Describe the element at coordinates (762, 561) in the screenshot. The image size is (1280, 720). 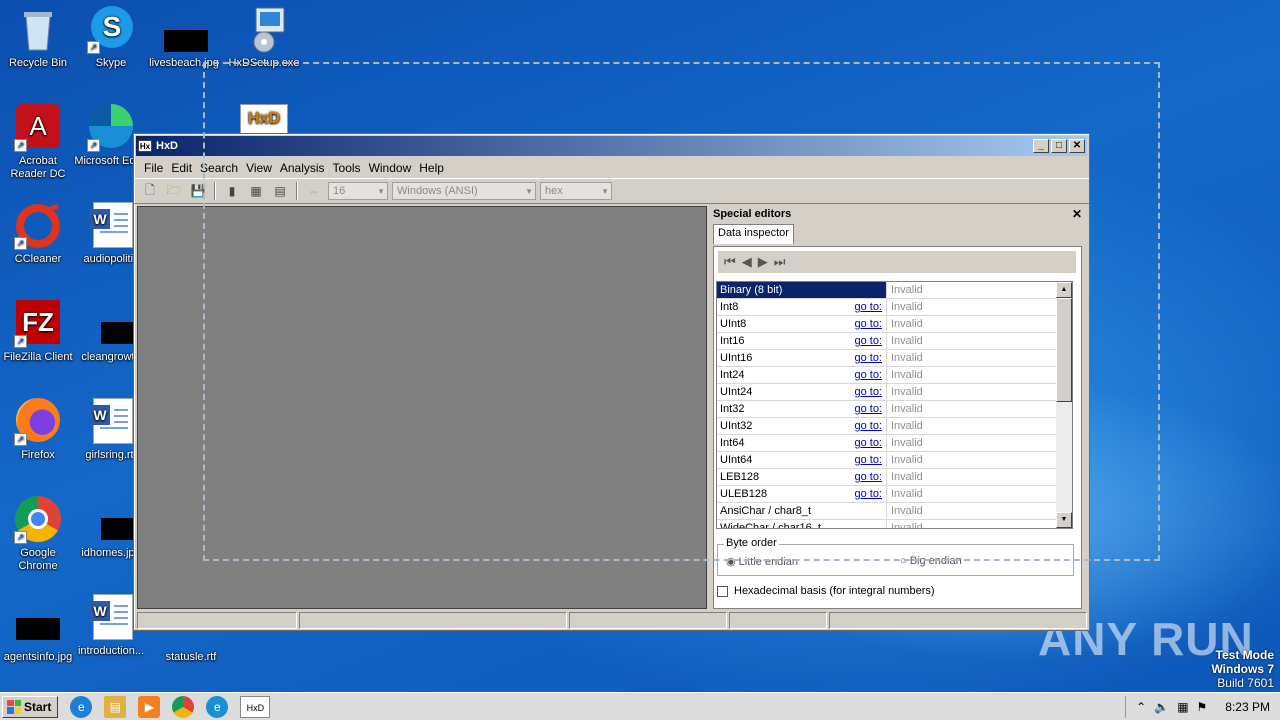
I see `little-endian-radio: ◉ Little endian` at that location.